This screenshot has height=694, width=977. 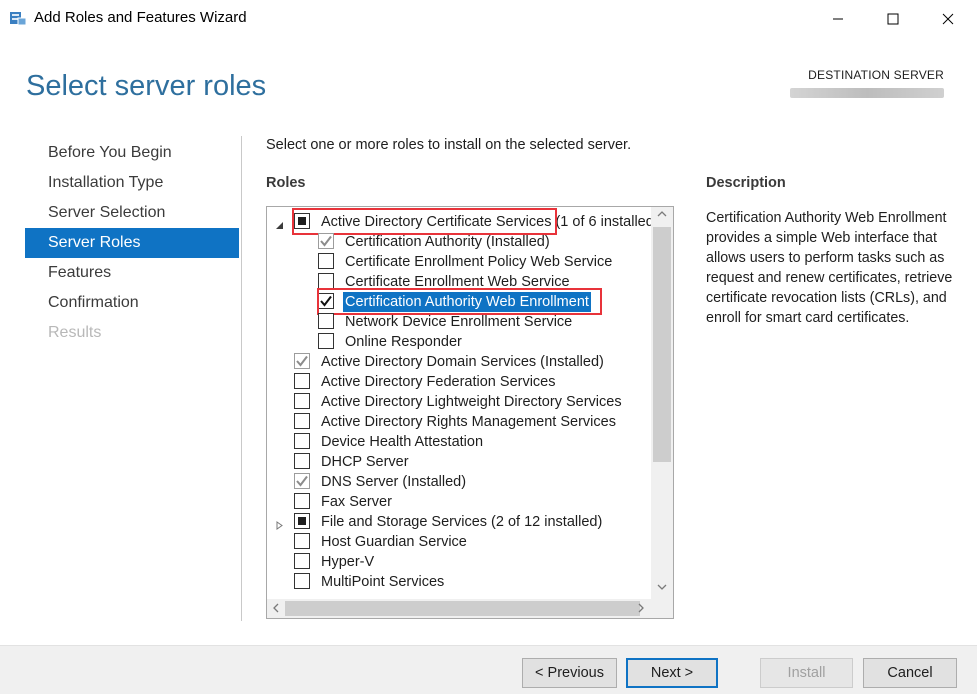 What do you see at coordinates (393, 482) in the screenshot?
I see `role-label: DNS Server (Installed)` at bounding box center [393, 482].